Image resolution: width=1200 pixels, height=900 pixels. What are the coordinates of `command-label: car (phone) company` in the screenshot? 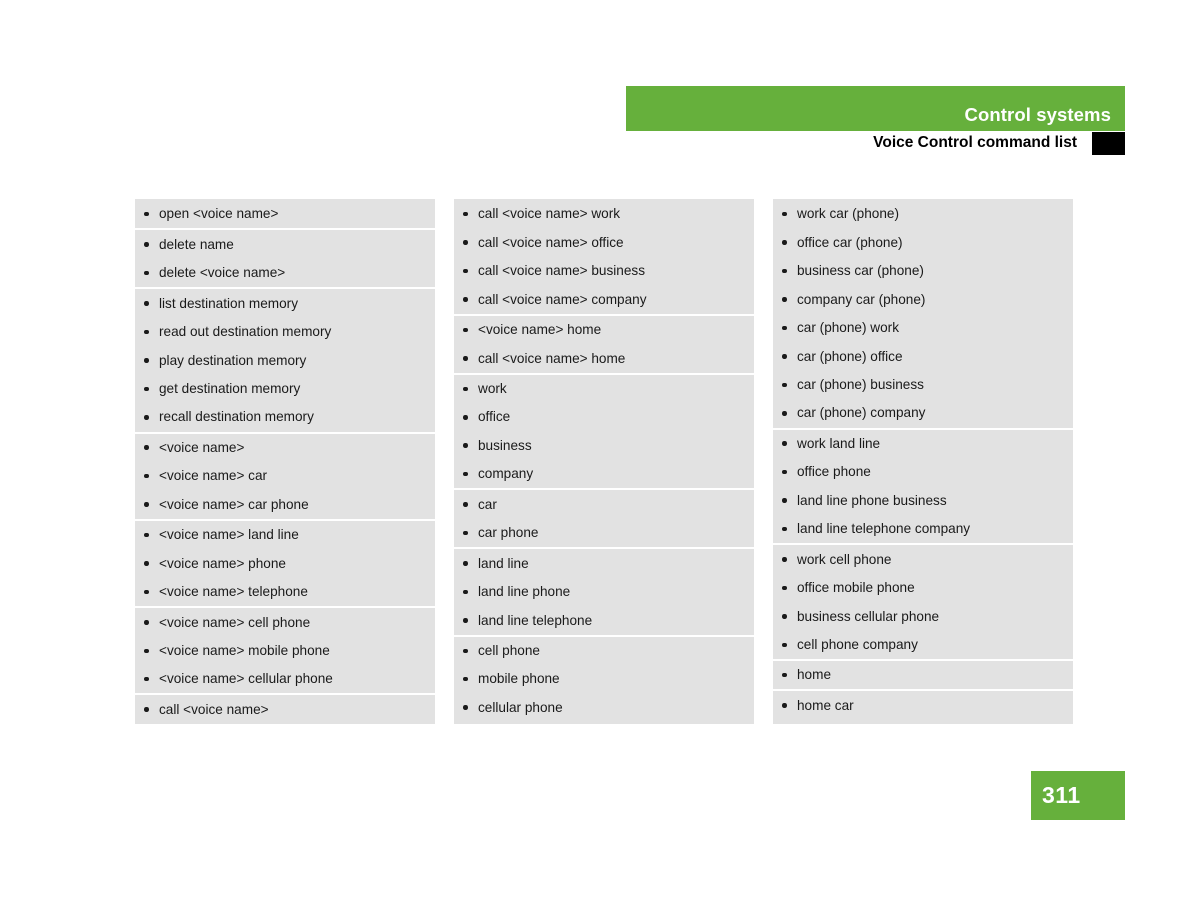 It's located at (861, 413).